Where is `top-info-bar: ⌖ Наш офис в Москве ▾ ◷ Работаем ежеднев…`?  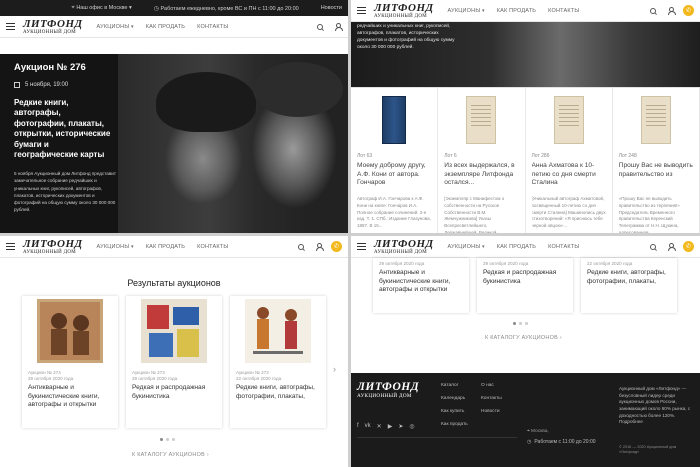 top-info-bar: ⌖ Наш офис в Москве ▾ ◷ Работаем ежеднев… is located at coordinates (174, 8).